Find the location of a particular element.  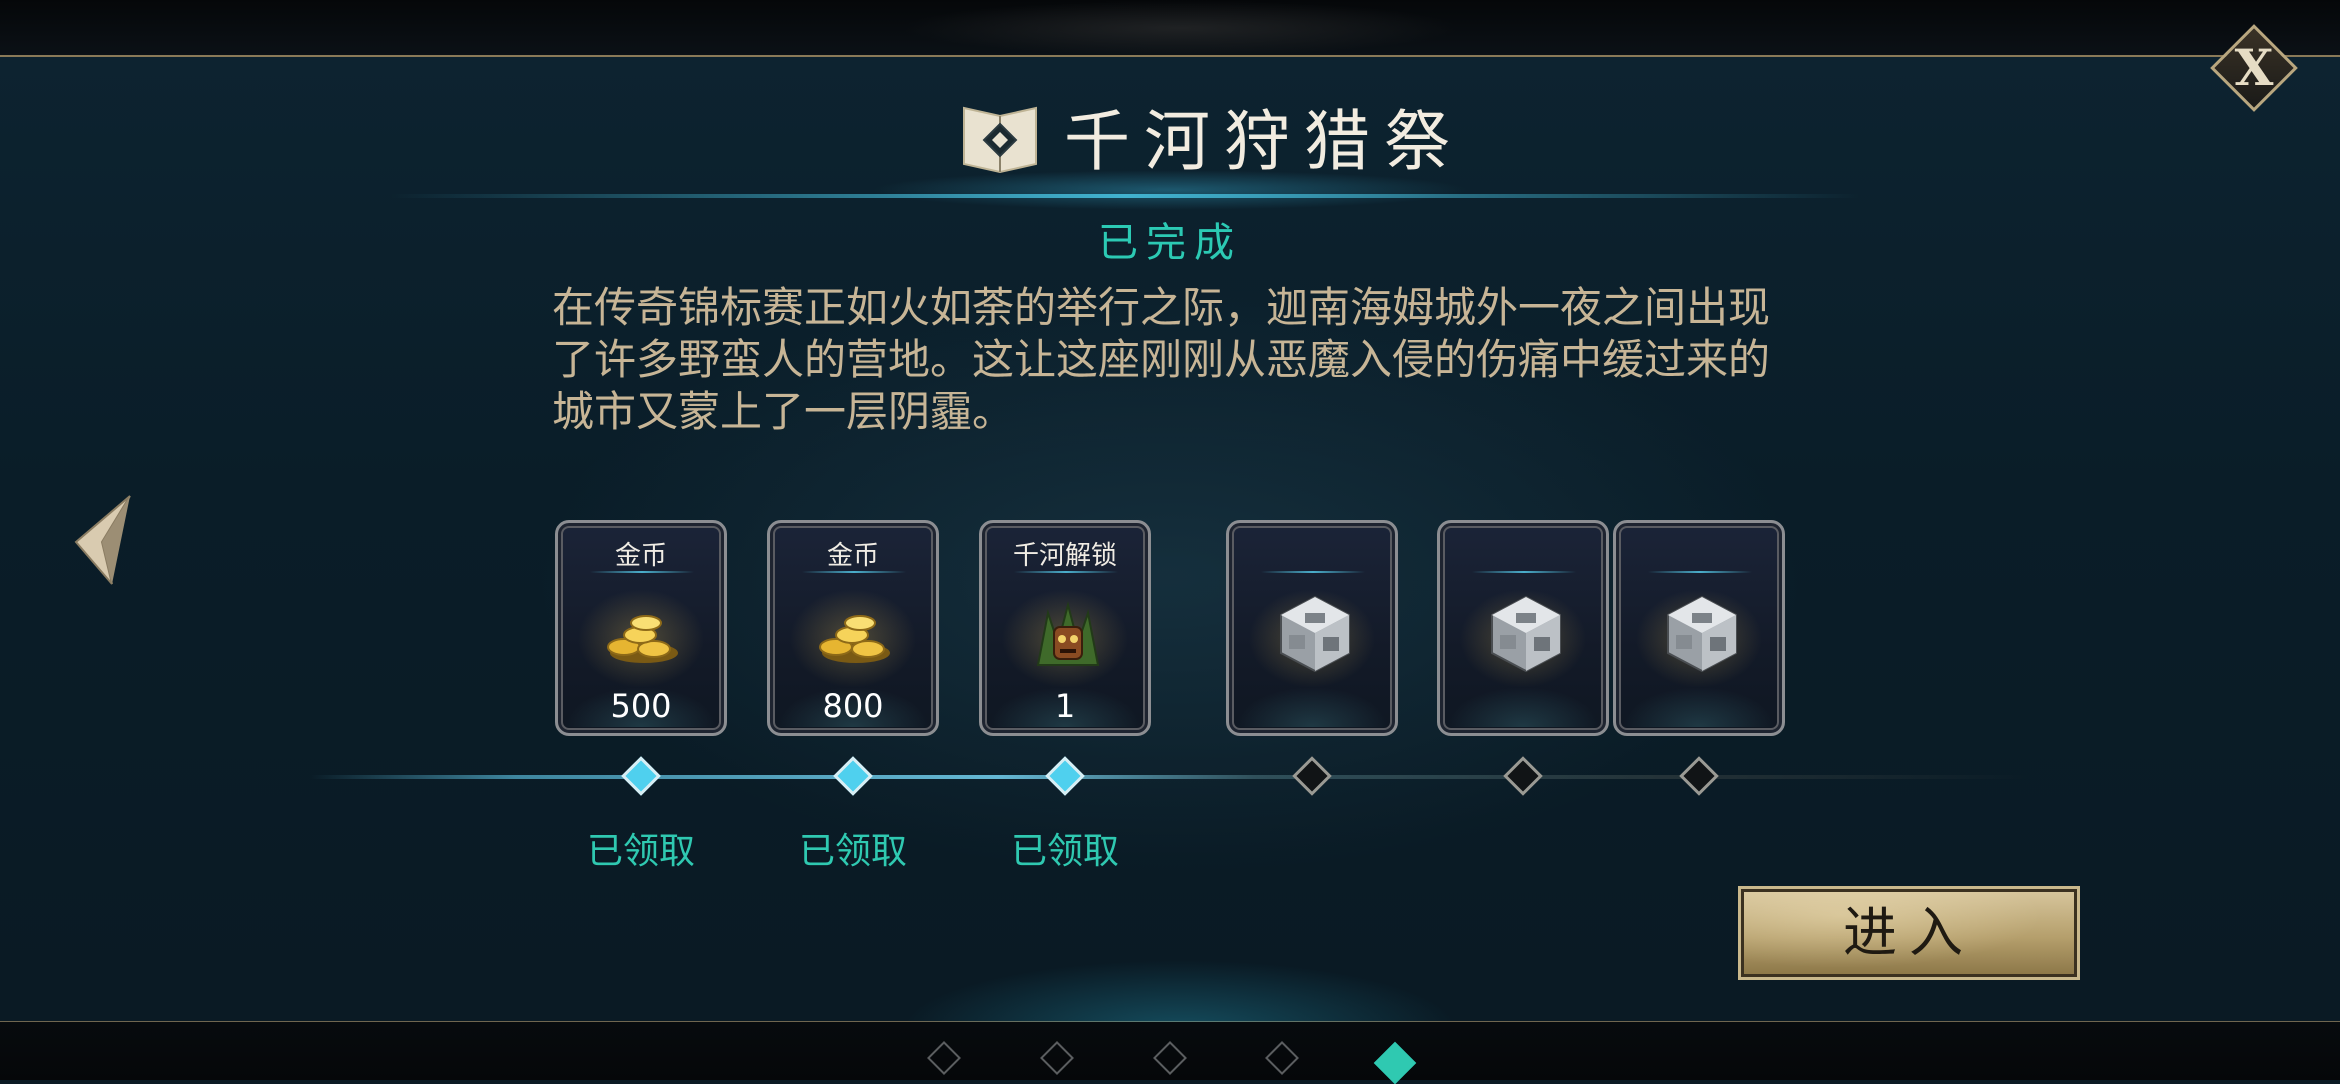

close-button: X is located at coordinates (2254, 68).